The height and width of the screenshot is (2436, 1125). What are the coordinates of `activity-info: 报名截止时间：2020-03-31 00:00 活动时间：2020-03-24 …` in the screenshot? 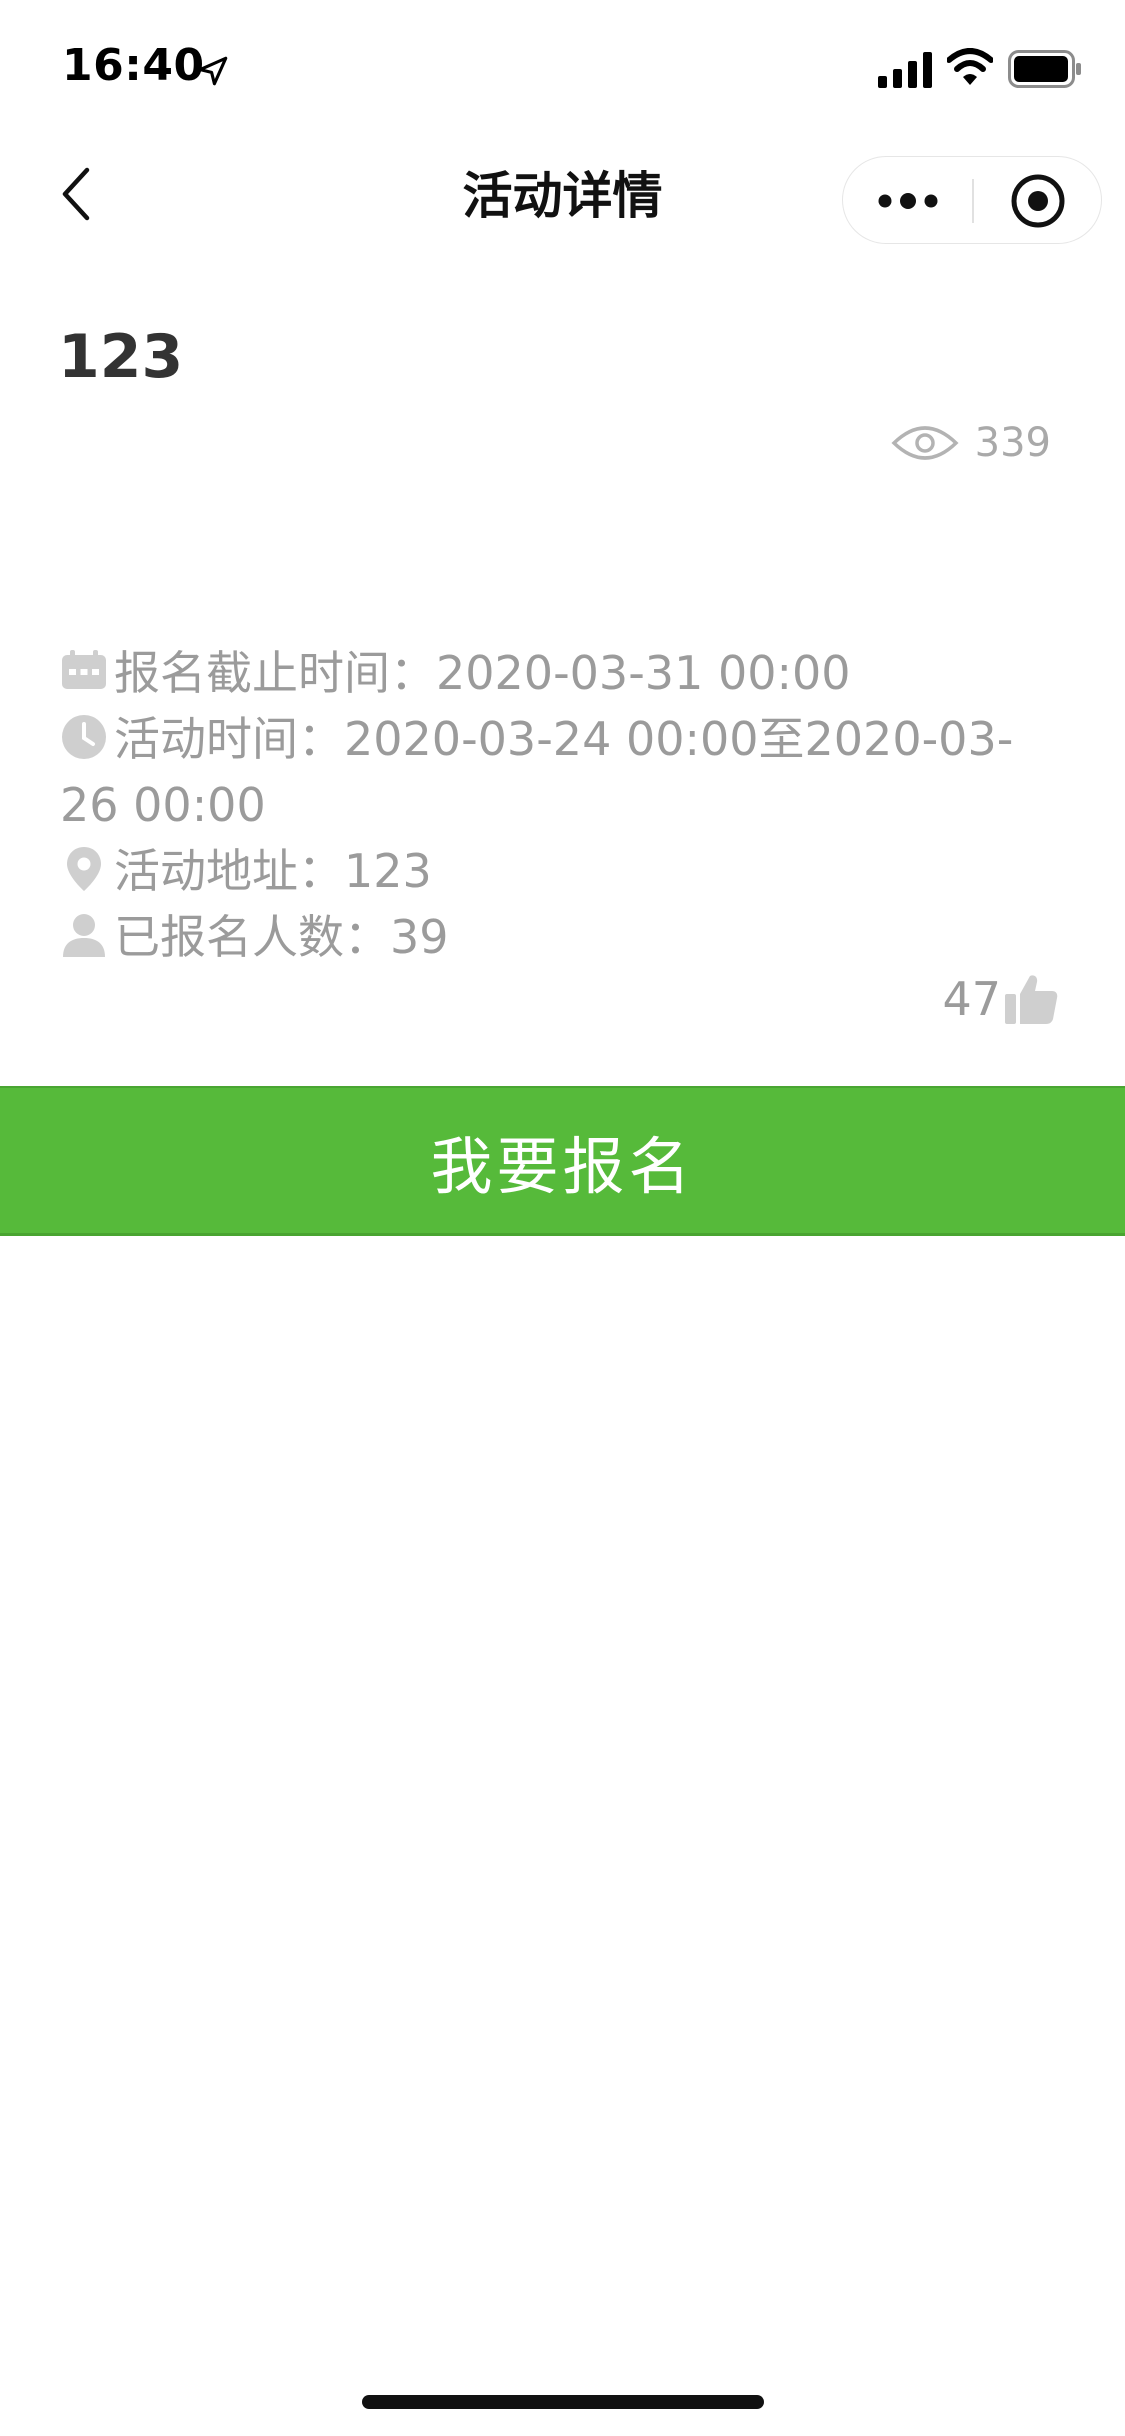 It's located at (565, 805).